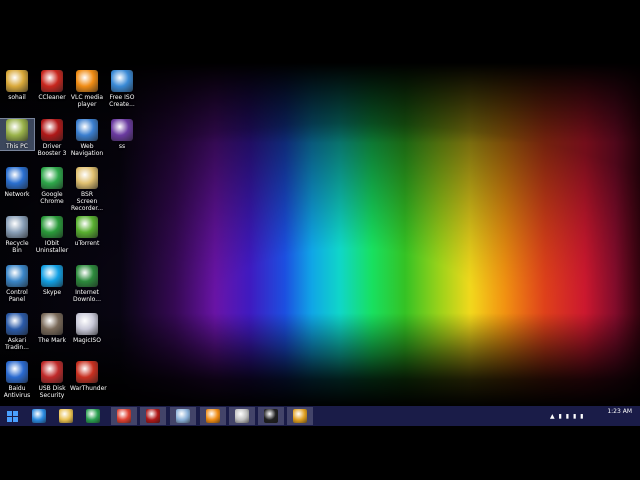 Image resolution: width=640 pixels, height=480 pixels. I want to click on clock-time: 1:23 AM, so click(619, 411).